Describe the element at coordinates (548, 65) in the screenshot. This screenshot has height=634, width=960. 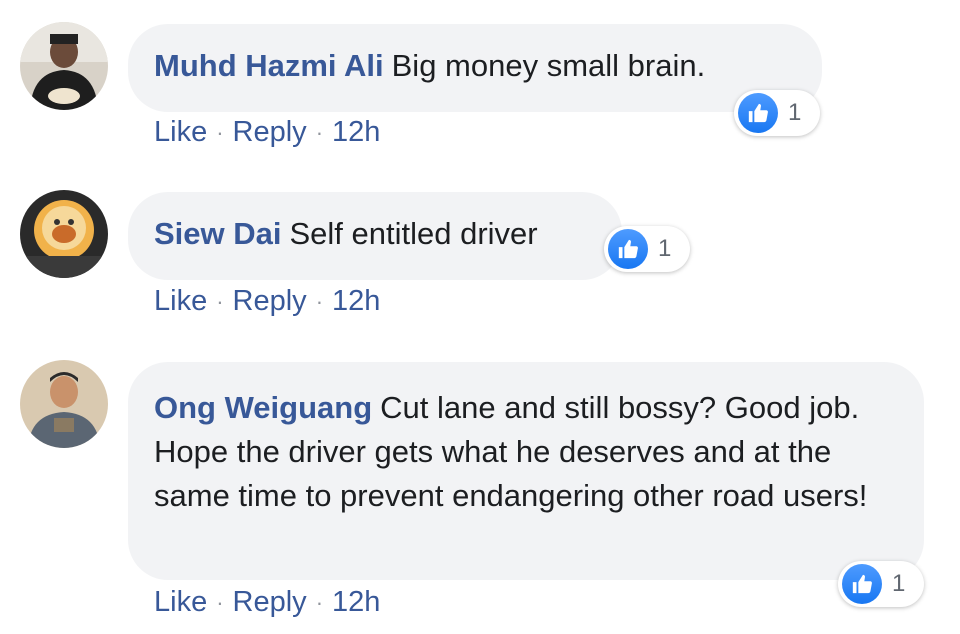
I see `comment-text: Big money small brain.` at that location.